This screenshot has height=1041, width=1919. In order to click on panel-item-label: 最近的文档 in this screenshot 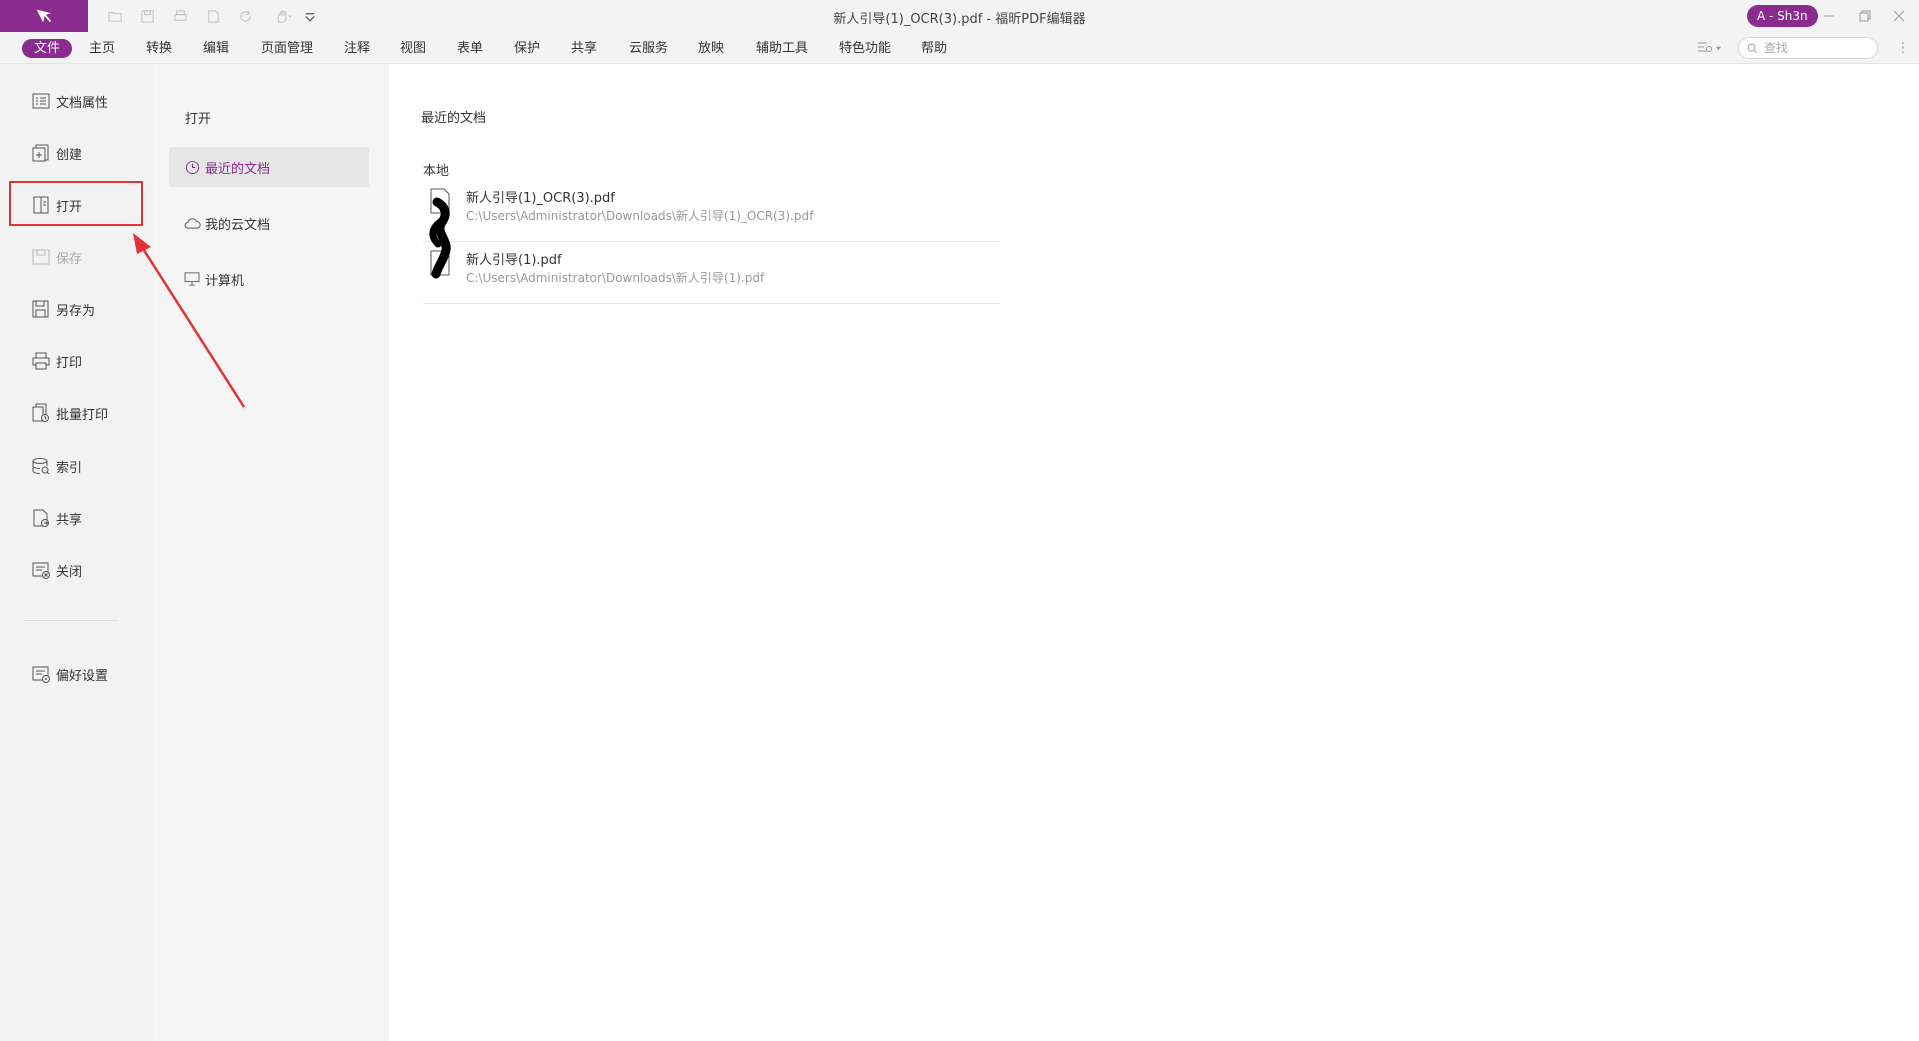, I will do `click(238, 169)`.